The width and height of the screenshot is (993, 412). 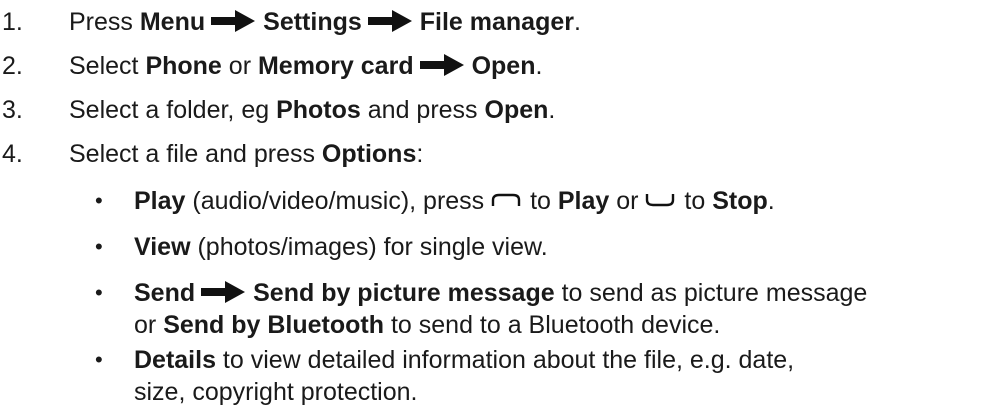 I want to click on step-text: Select Phone or Memory card Open., so click(x=306, y=66).